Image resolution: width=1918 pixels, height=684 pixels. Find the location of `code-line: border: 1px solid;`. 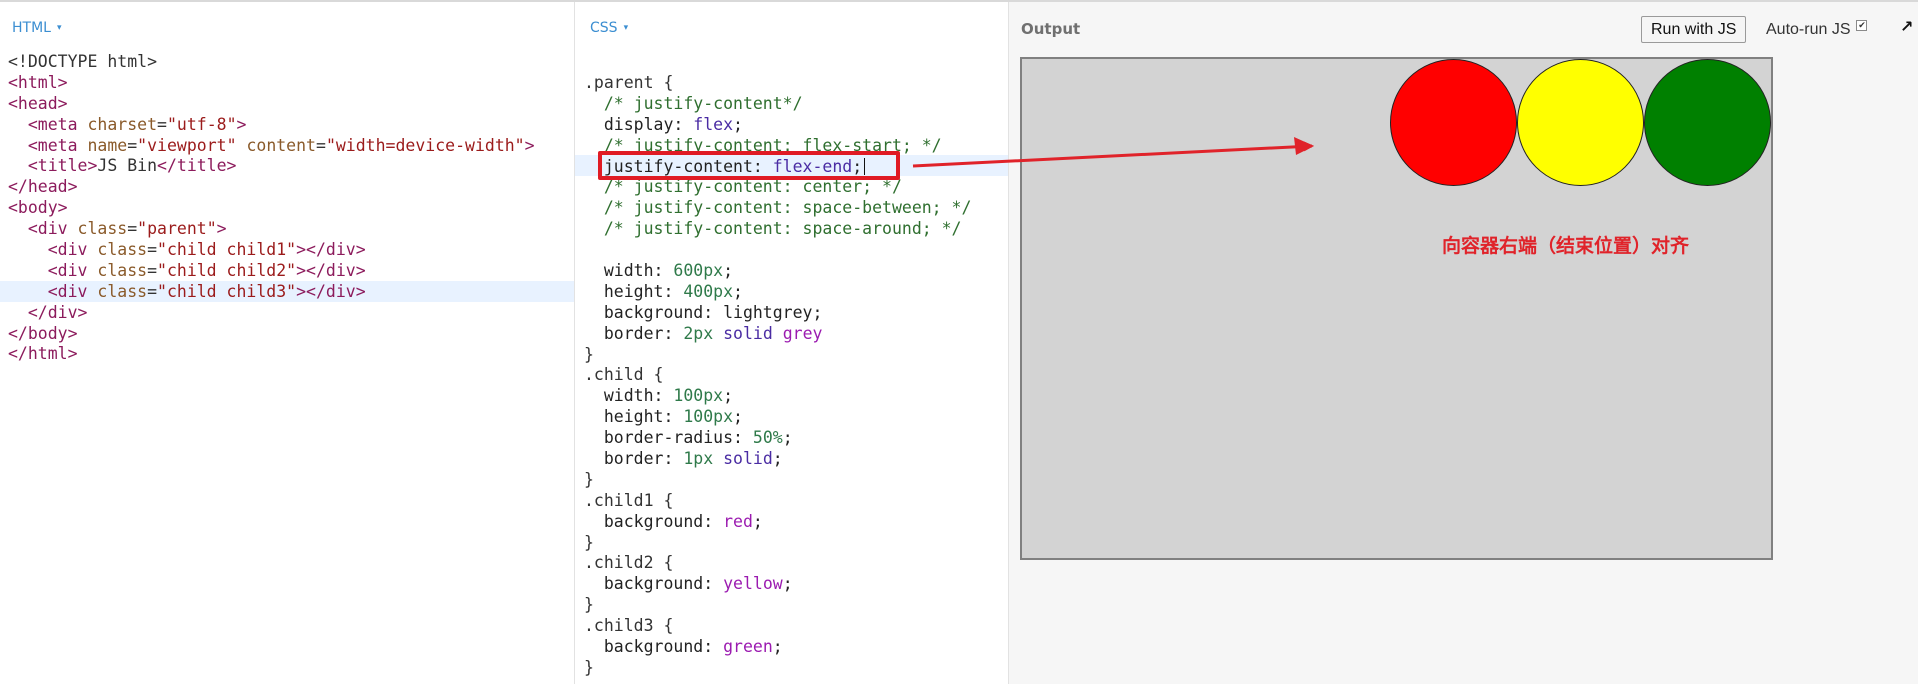

code-line: border: 1px solid; is located at coordinates (777, 459).